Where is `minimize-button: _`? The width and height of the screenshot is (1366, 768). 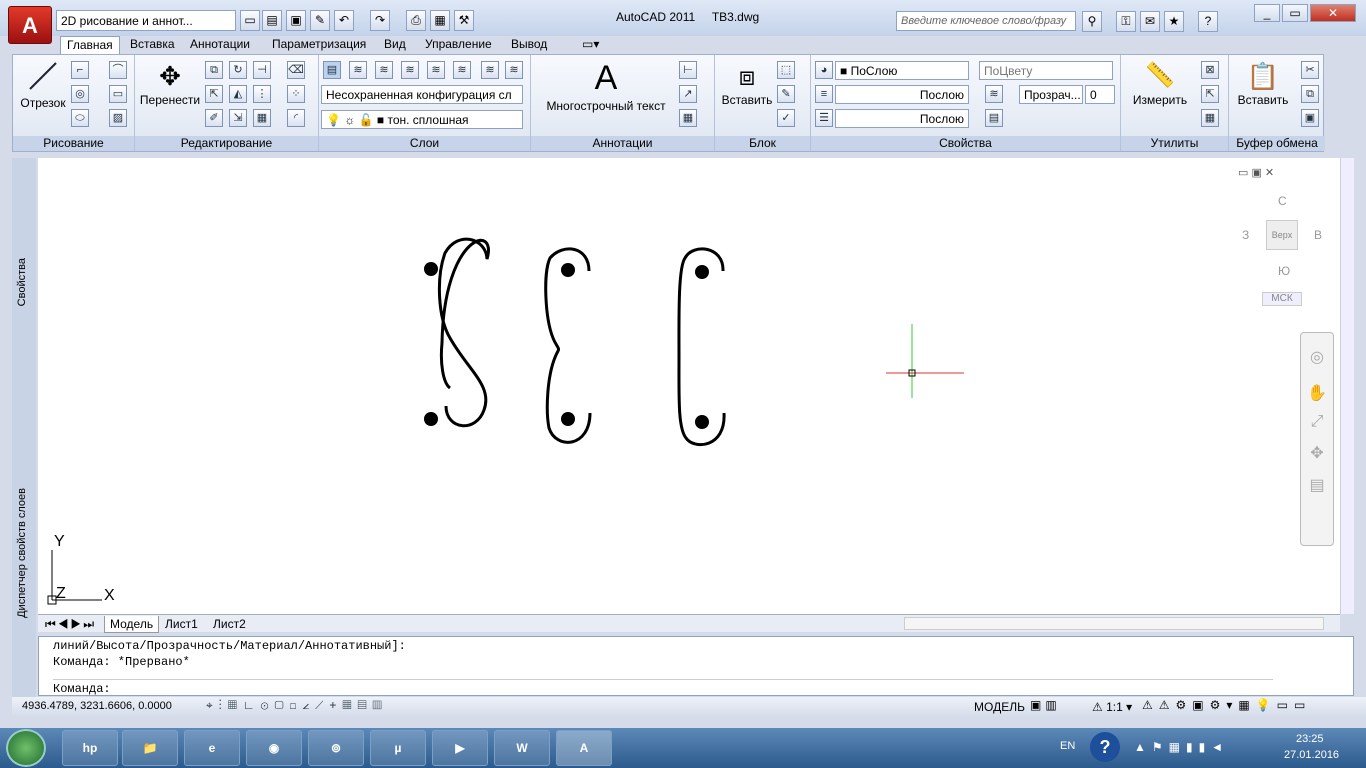
minimize-button: _ is located at coordinates (1267, 13).